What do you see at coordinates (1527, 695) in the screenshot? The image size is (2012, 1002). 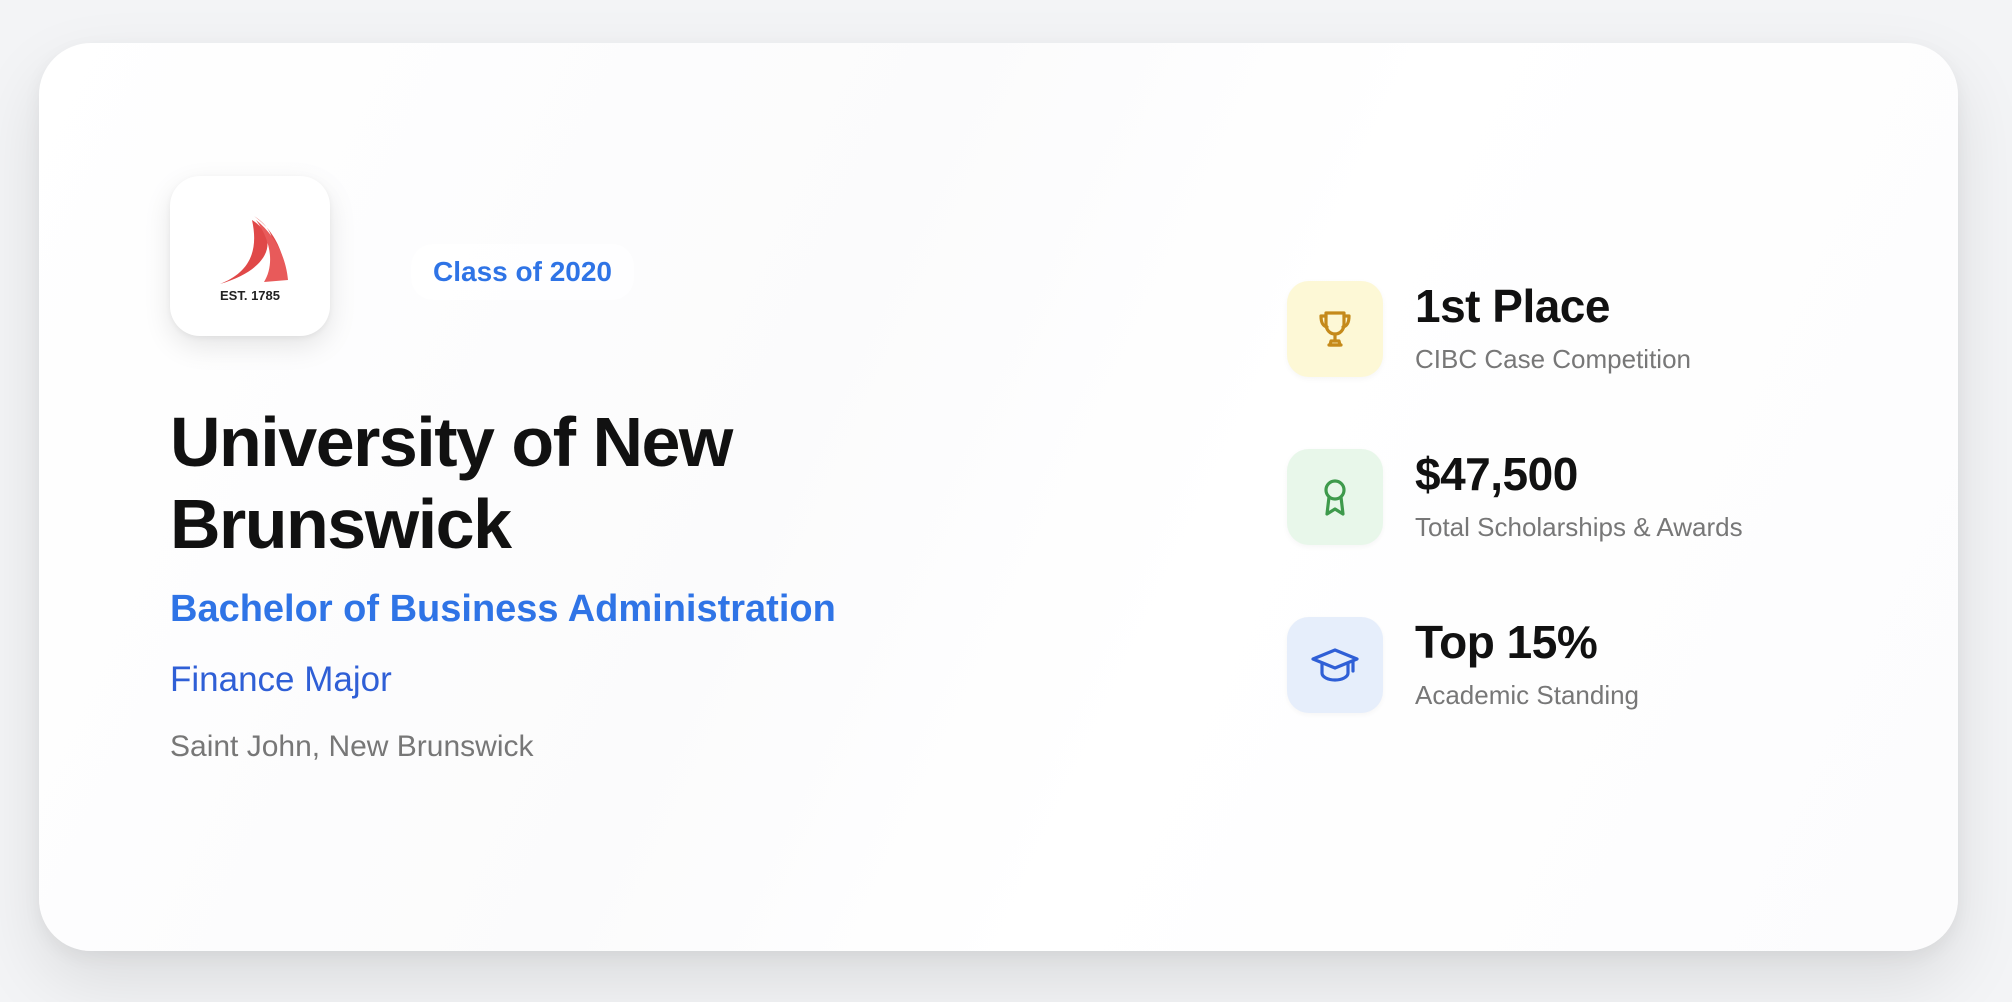 I see `stat-label: Academic Standing` at bounding box center [1527, 695].